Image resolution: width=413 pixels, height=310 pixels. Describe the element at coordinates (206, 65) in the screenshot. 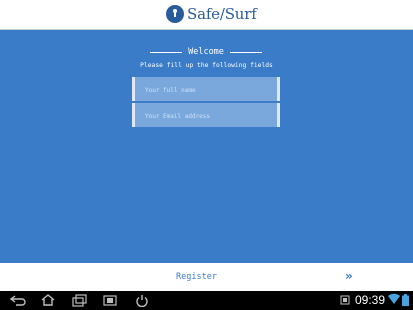

I see `form-instructions: Please fill up the following fields` at that location.